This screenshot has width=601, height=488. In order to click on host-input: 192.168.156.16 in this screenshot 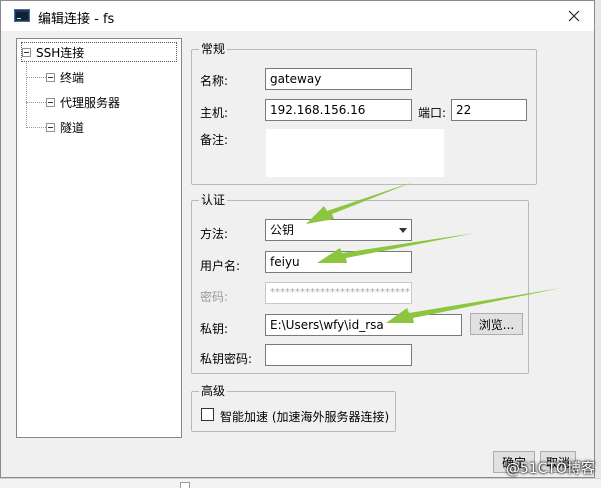, I will do `click(338, 110)`.